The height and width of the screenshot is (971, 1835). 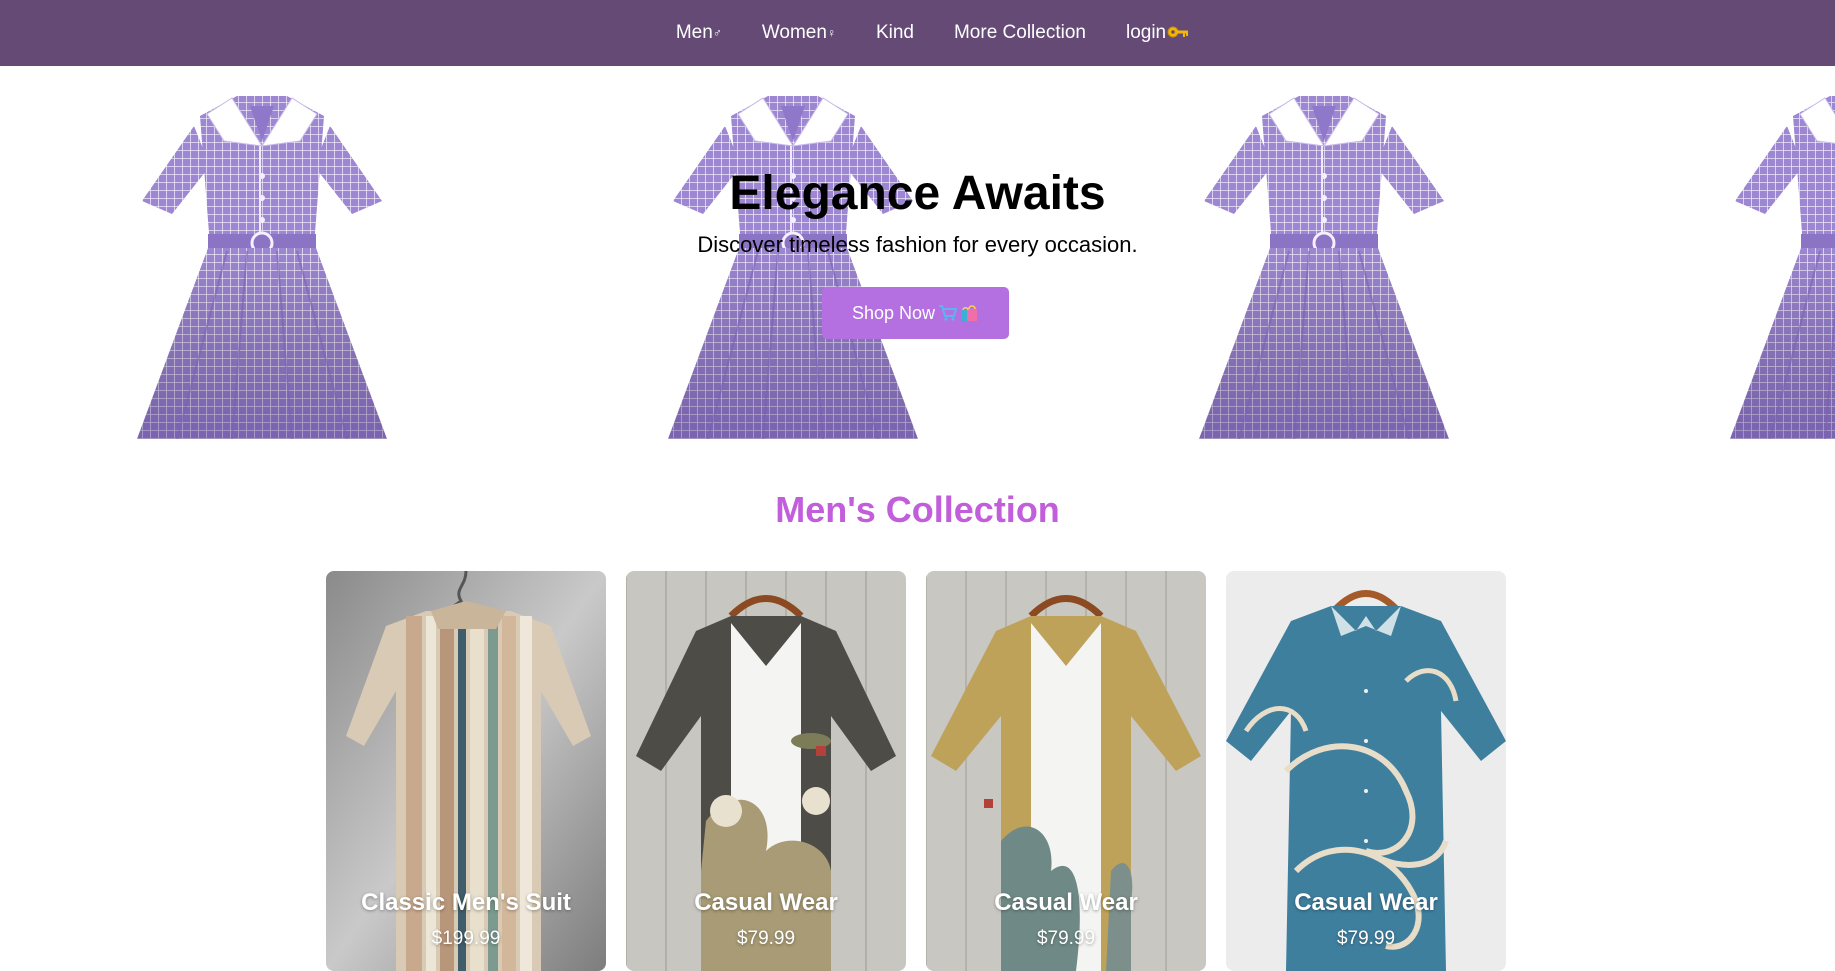 I want to click on nav-item-kind: Kind, so click(x=895, y=33).